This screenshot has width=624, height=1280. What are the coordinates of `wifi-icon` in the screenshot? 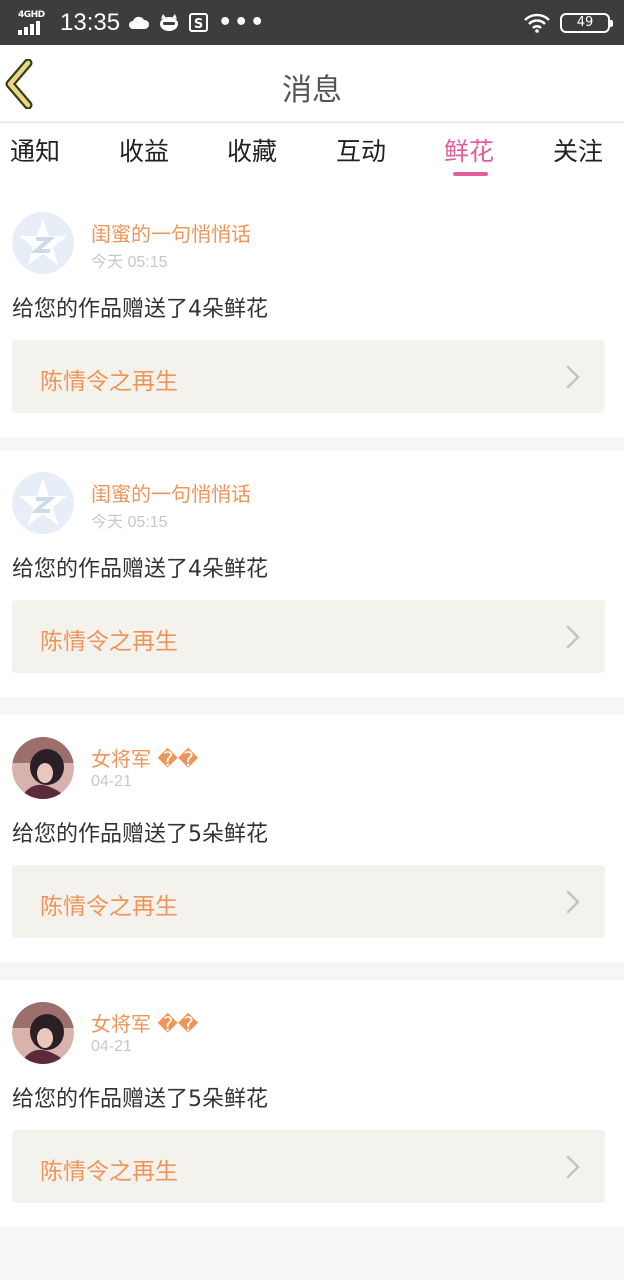 It's located at (537, 23).